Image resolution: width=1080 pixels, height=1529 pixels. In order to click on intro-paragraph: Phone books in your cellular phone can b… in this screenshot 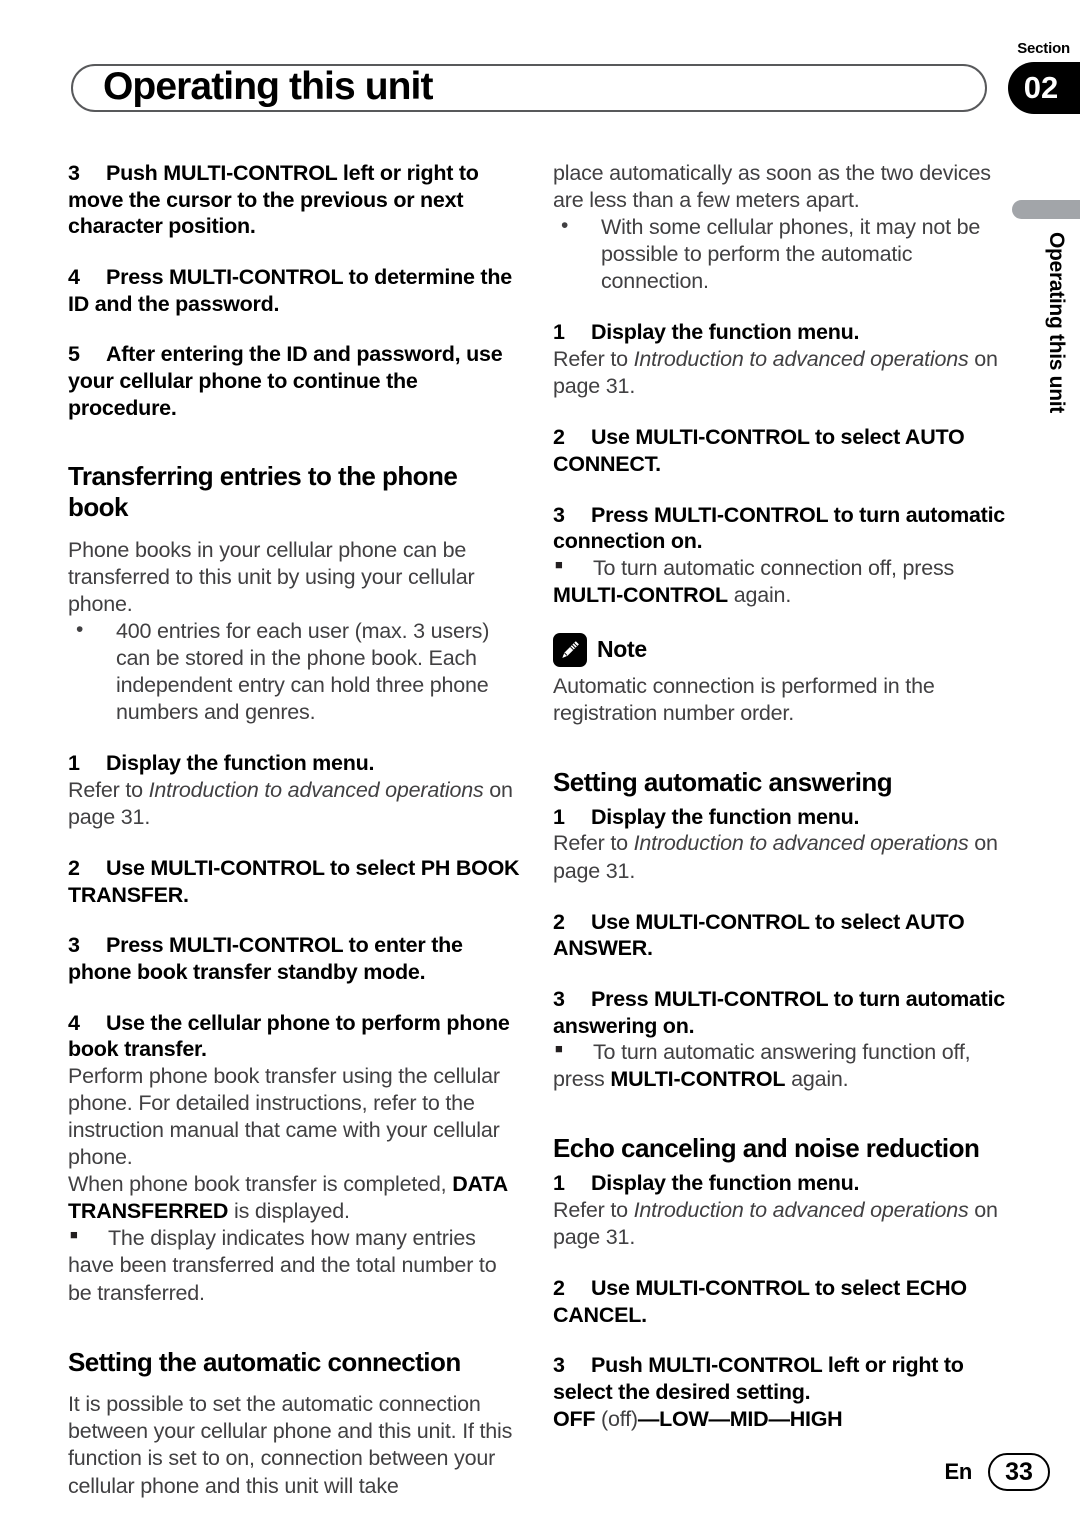, I will do `click(271, 576)`.